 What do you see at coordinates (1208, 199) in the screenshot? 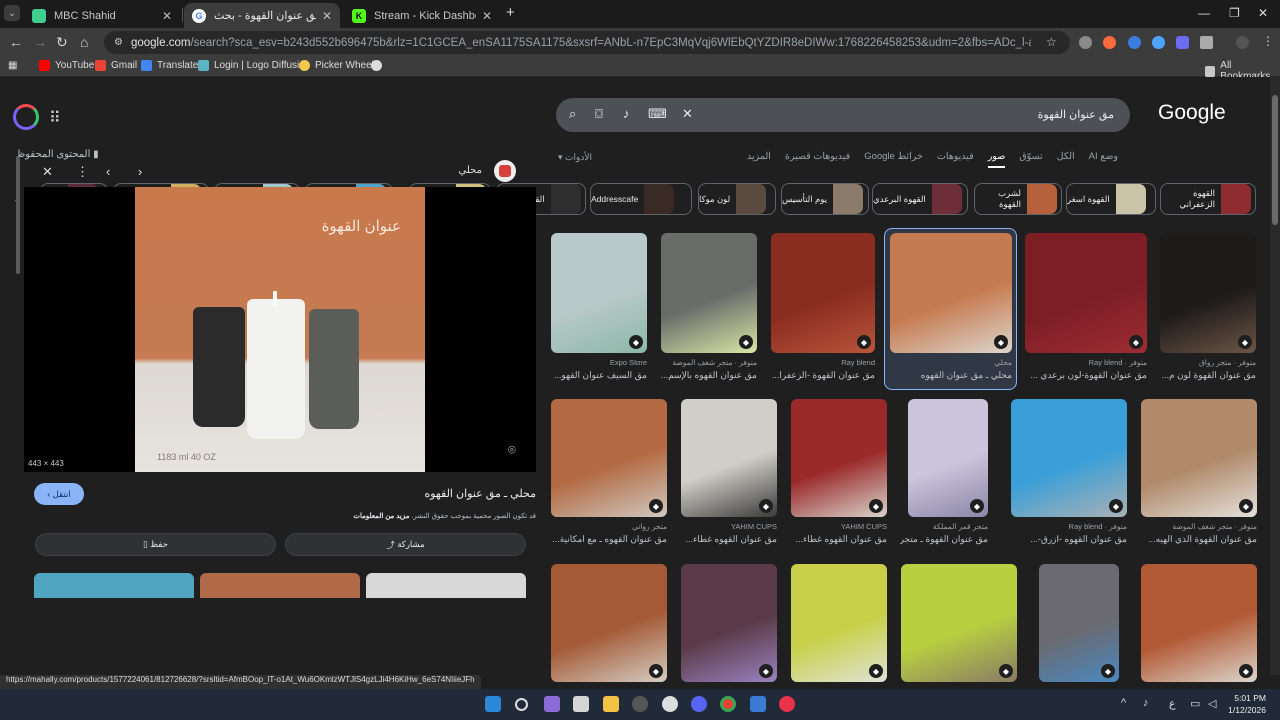
I see `related-search-chip: القهوة الزعفراني` at bounding box center [1208, 199].